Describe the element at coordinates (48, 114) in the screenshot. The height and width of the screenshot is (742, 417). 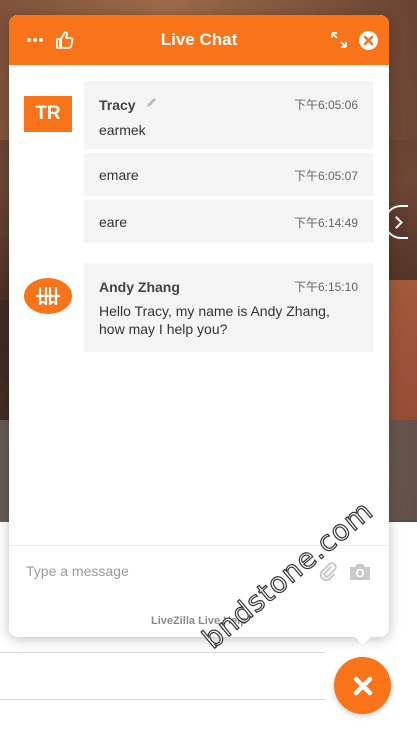
I see `avatar: TR` at that location.